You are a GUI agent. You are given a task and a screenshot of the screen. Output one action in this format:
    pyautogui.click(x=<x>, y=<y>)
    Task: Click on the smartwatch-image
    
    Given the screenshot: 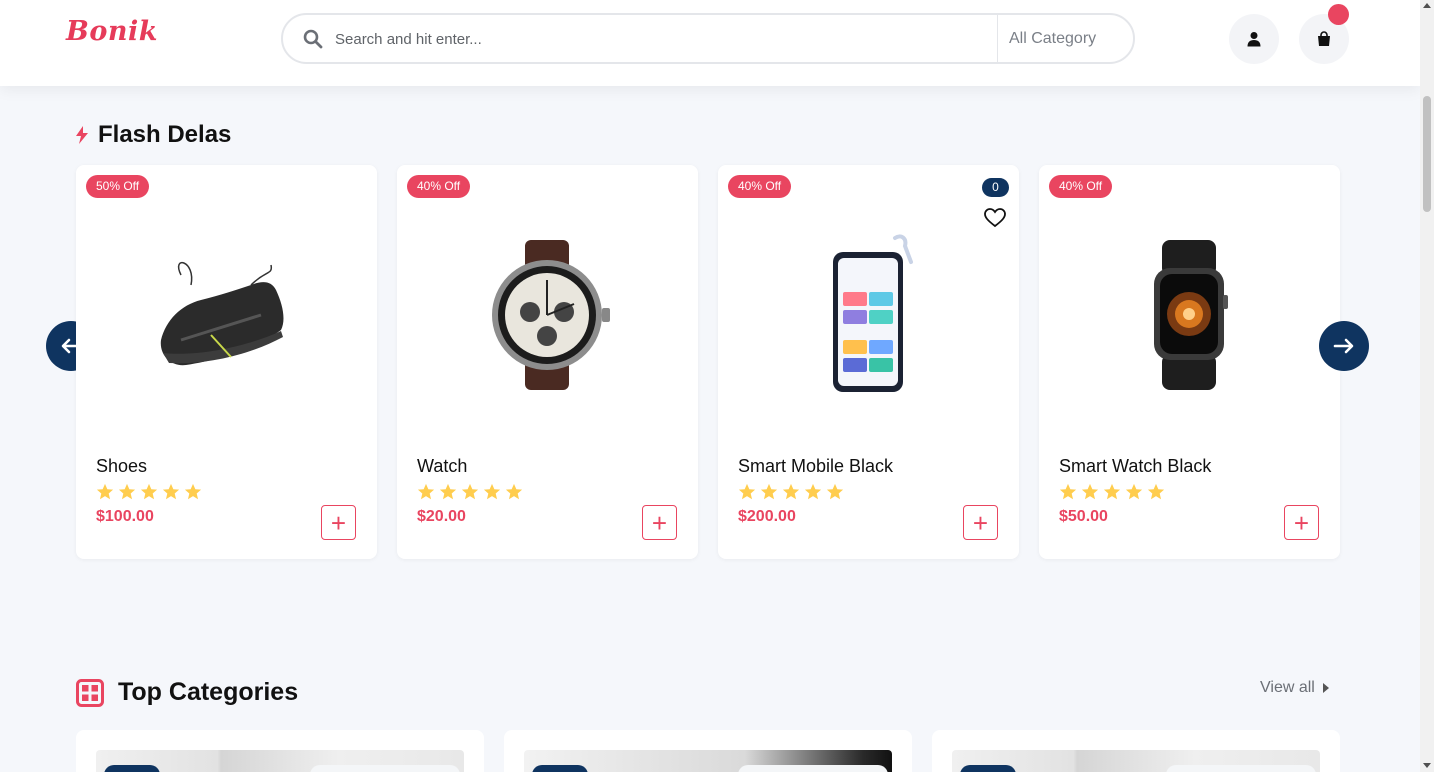 What is the action you would take?
    pyautogui.click(x=1191, y=315)
    